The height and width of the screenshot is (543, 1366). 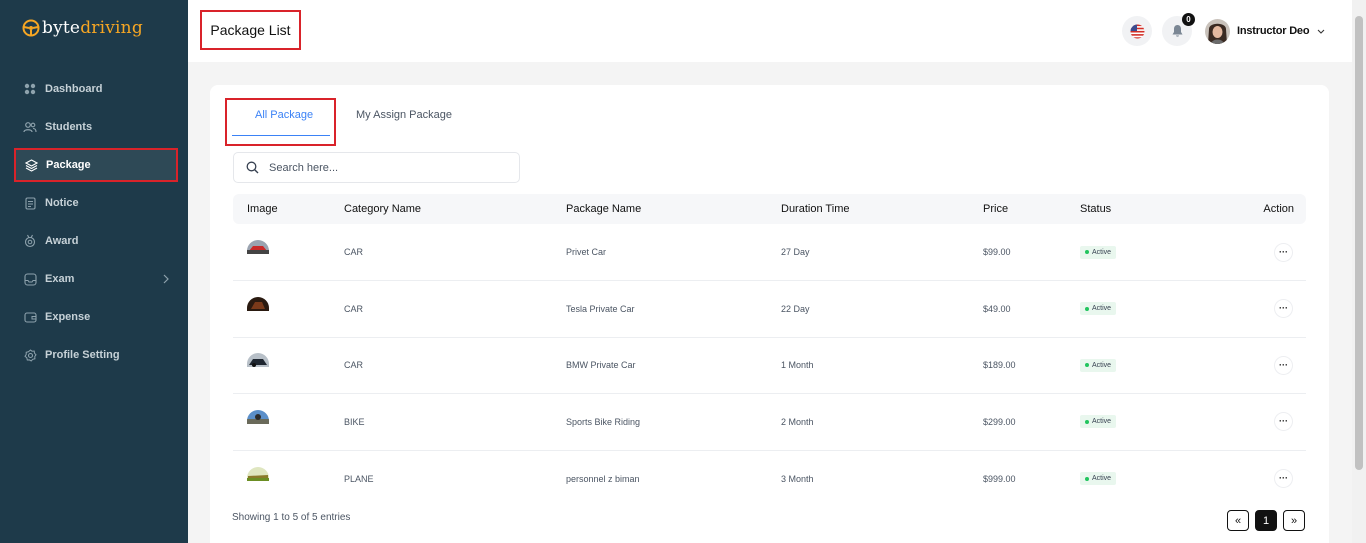 What do you see at coordinates (815, 209) in the screenshot?
I see `column-header-duration-time: Duration Time` at bounding box center [815, 209].